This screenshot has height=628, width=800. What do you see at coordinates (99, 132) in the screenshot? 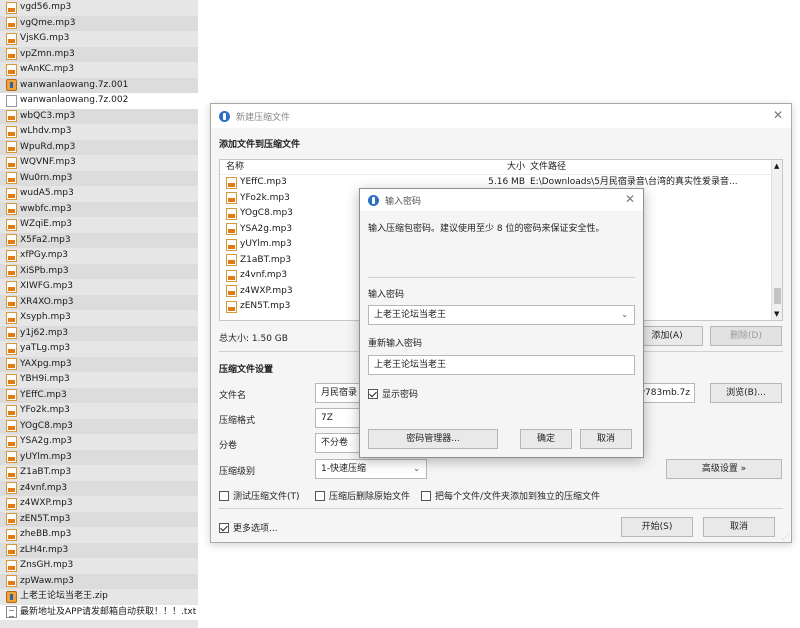
I see `file-list-item: wLhdv.mp3` at bounding box center [99, 132].